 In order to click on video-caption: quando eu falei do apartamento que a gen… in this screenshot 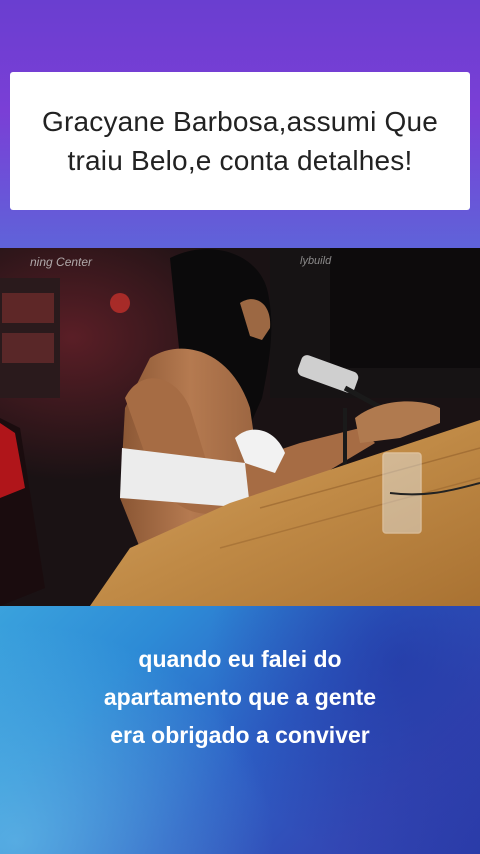, I will do `click(240, 697)`.